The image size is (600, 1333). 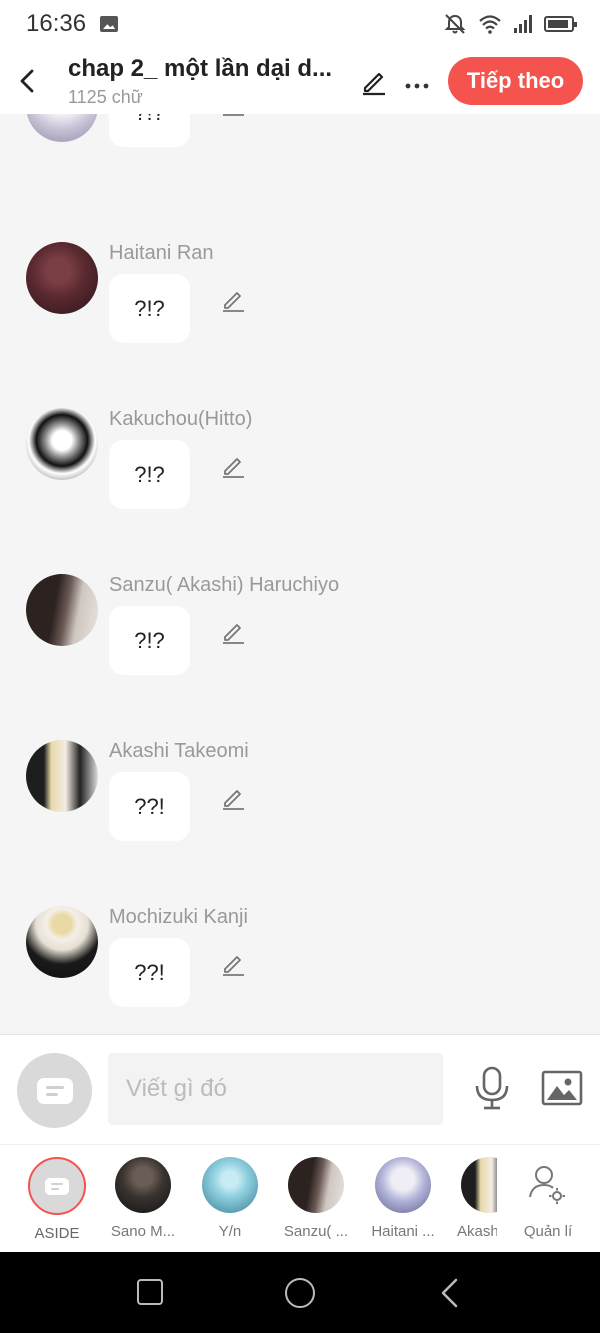 What do you see at coordinates (178, 917) in the screenshot?
I see `sender-name: Mochizuki Kanji` at bounding box center [178, 917].